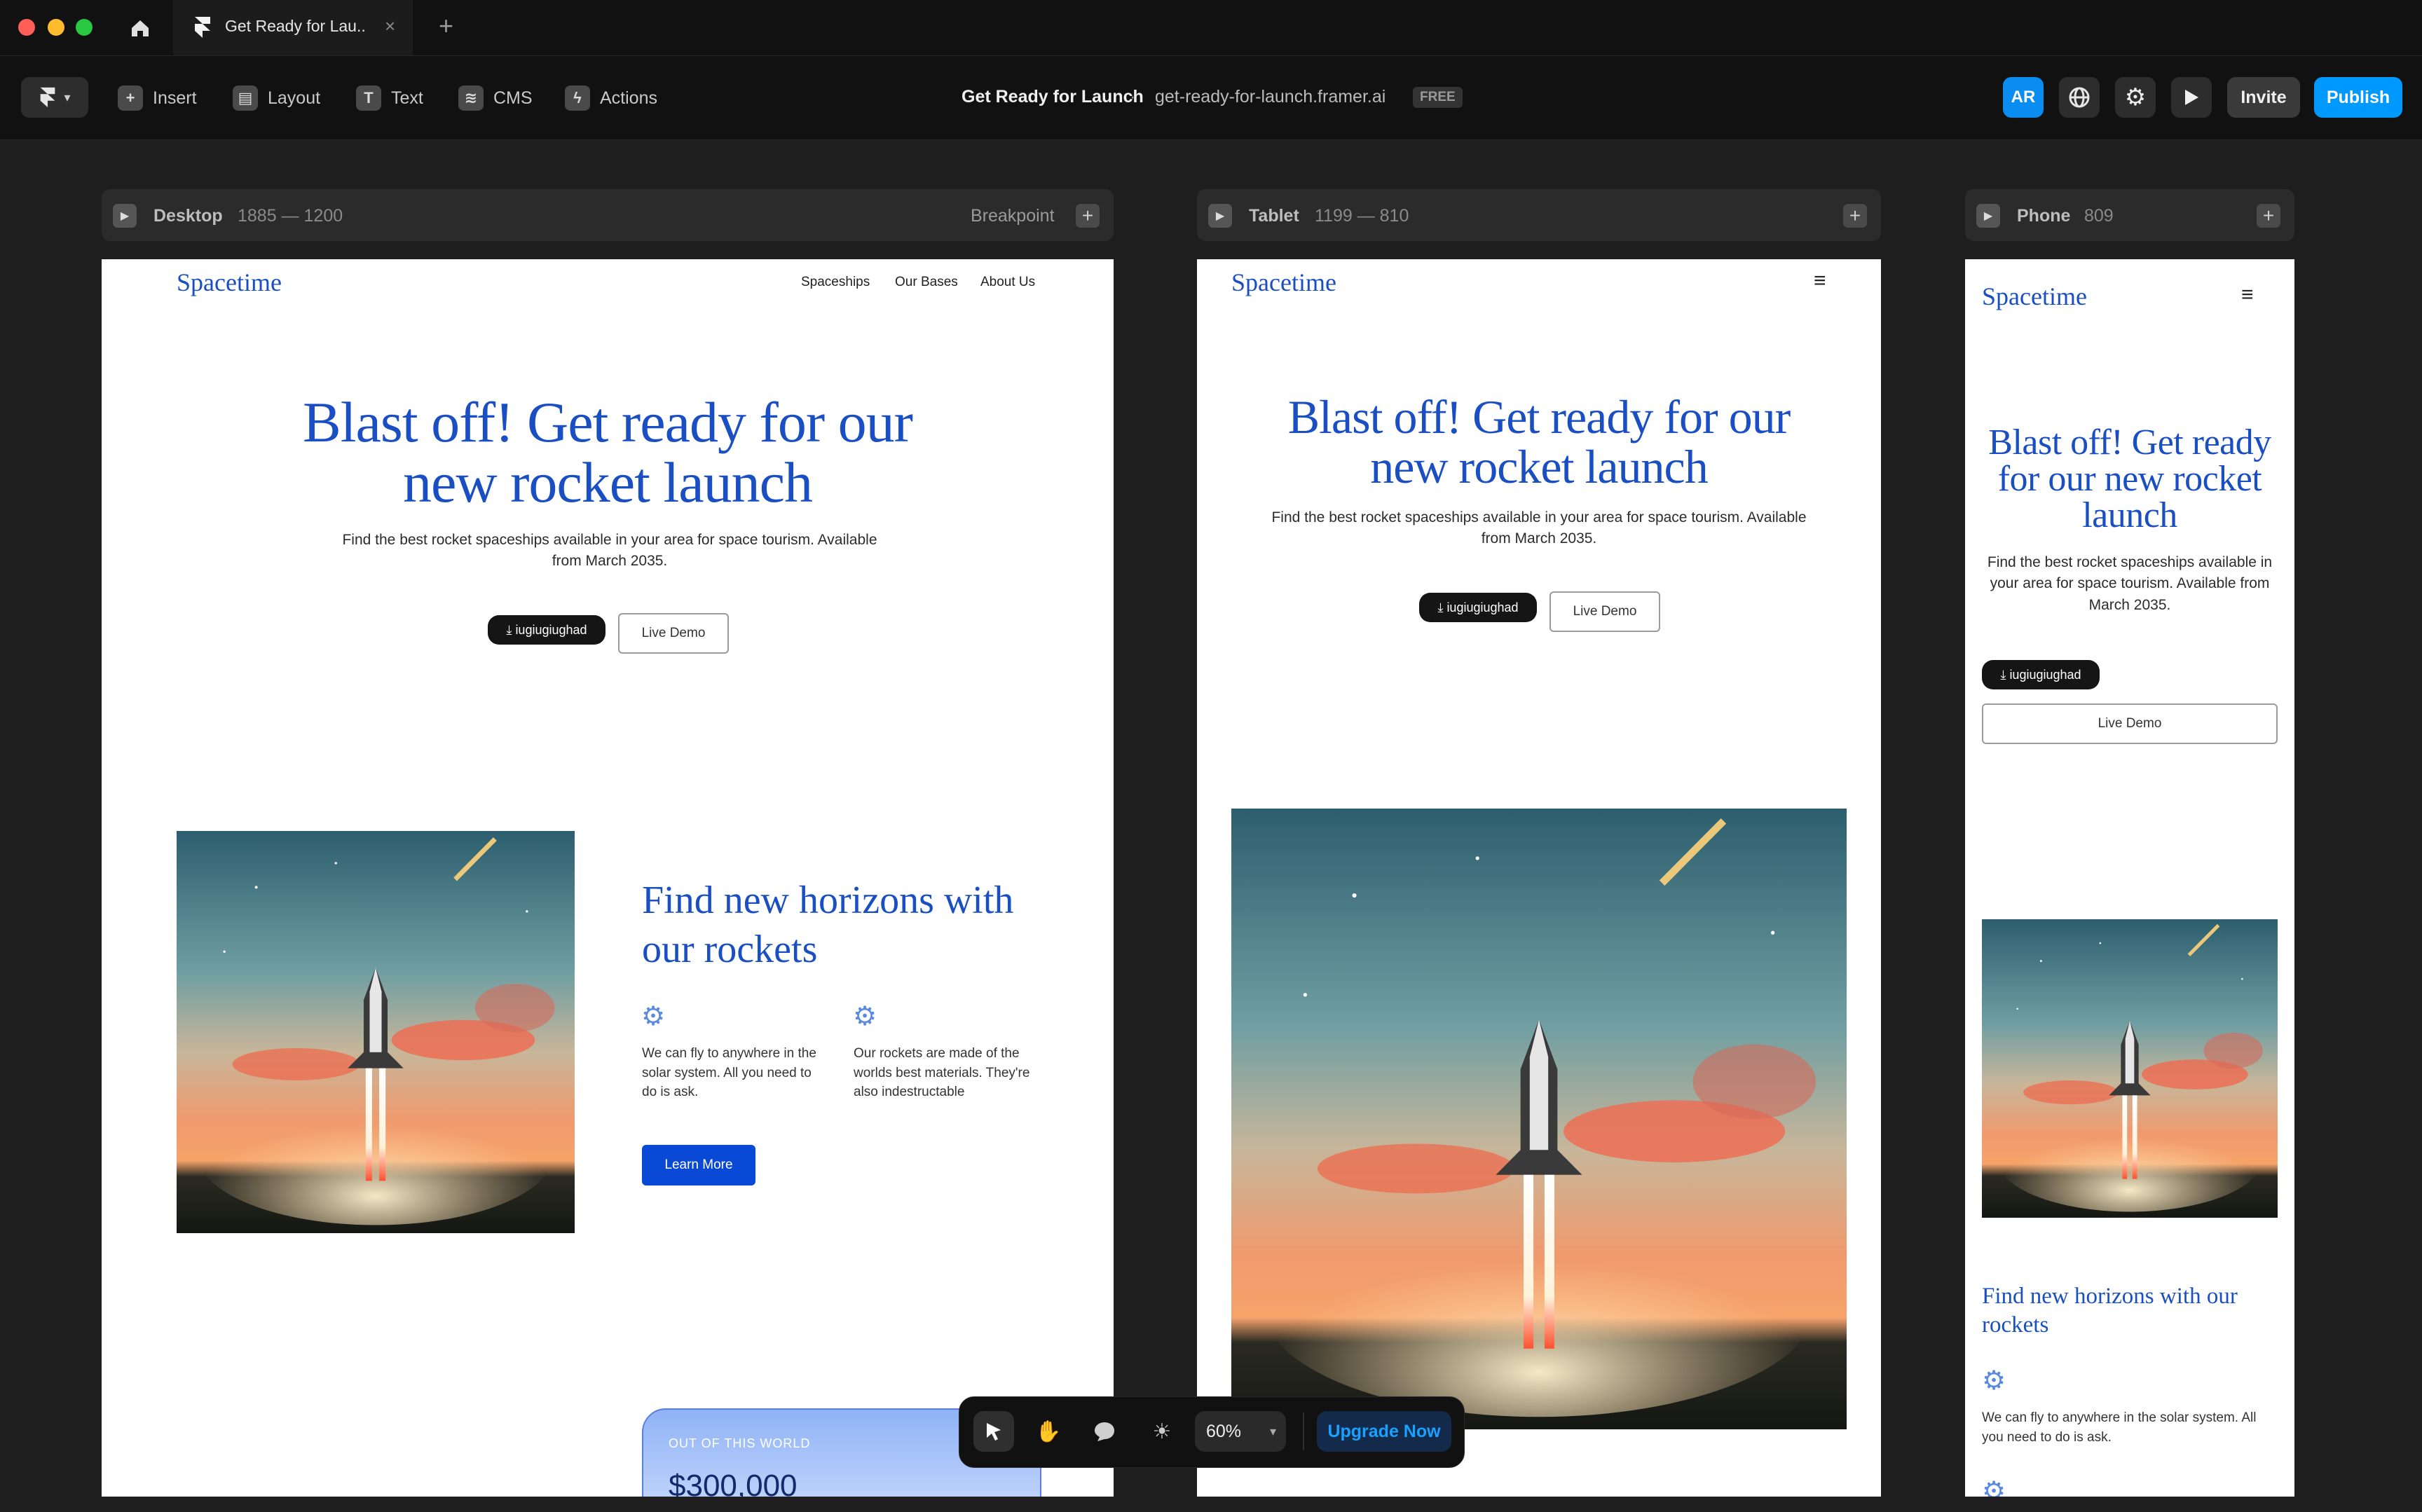 The height and width of the screenshot is (1512, 2422). What do you see at coordinates (2129, 215) in the screenshot?
I see `phone-frame-label: ▶ Phone 809 +` at bounding box center [2129, 215].